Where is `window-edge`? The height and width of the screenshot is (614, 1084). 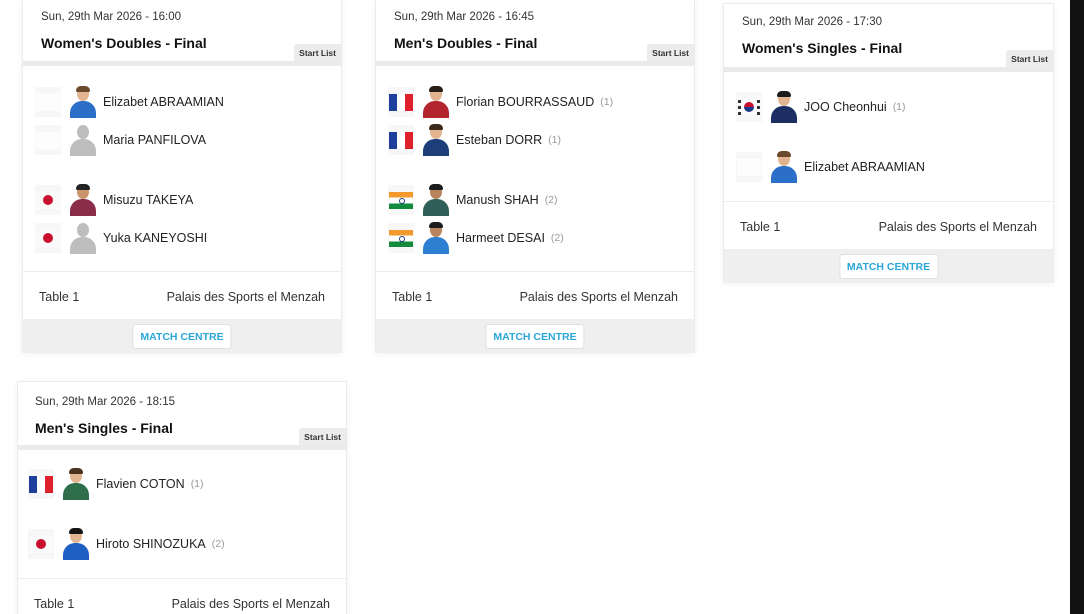 window-edge is located at coordinates (1077, 307).